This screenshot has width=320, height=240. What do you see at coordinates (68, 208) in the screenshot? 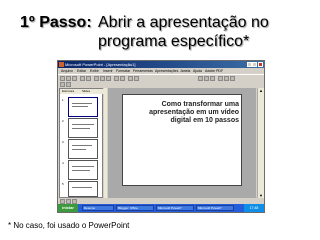
I see `start-button: iniciar` at bounding box center [68, 208].